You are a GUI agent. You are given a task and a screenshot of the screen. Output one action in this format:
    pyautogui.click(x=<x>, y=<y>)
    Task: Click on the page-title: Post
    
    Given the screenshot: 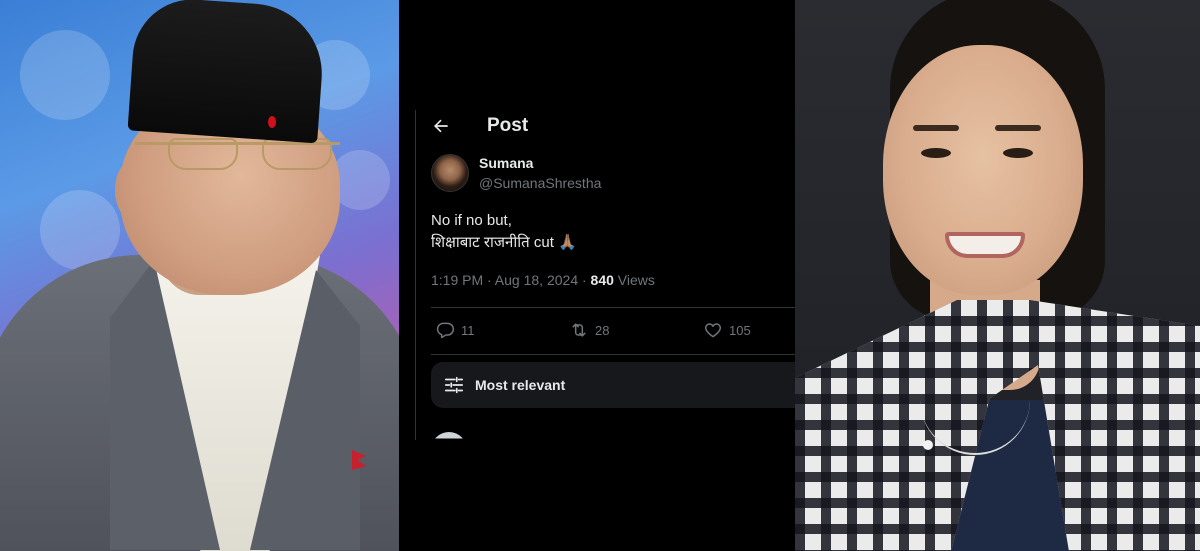 What is the action you would take?
    pyautogui.click(x=508, y=125)
    